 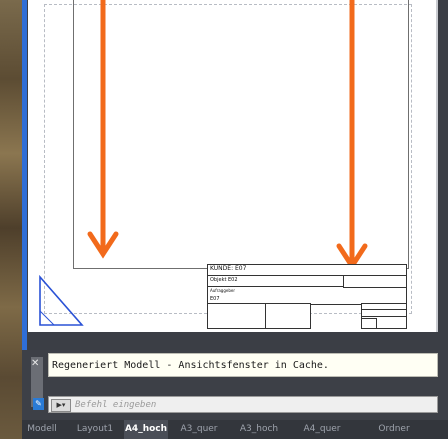 I want to click on orange-arrow-left-icon, so click(x=103, y=129).